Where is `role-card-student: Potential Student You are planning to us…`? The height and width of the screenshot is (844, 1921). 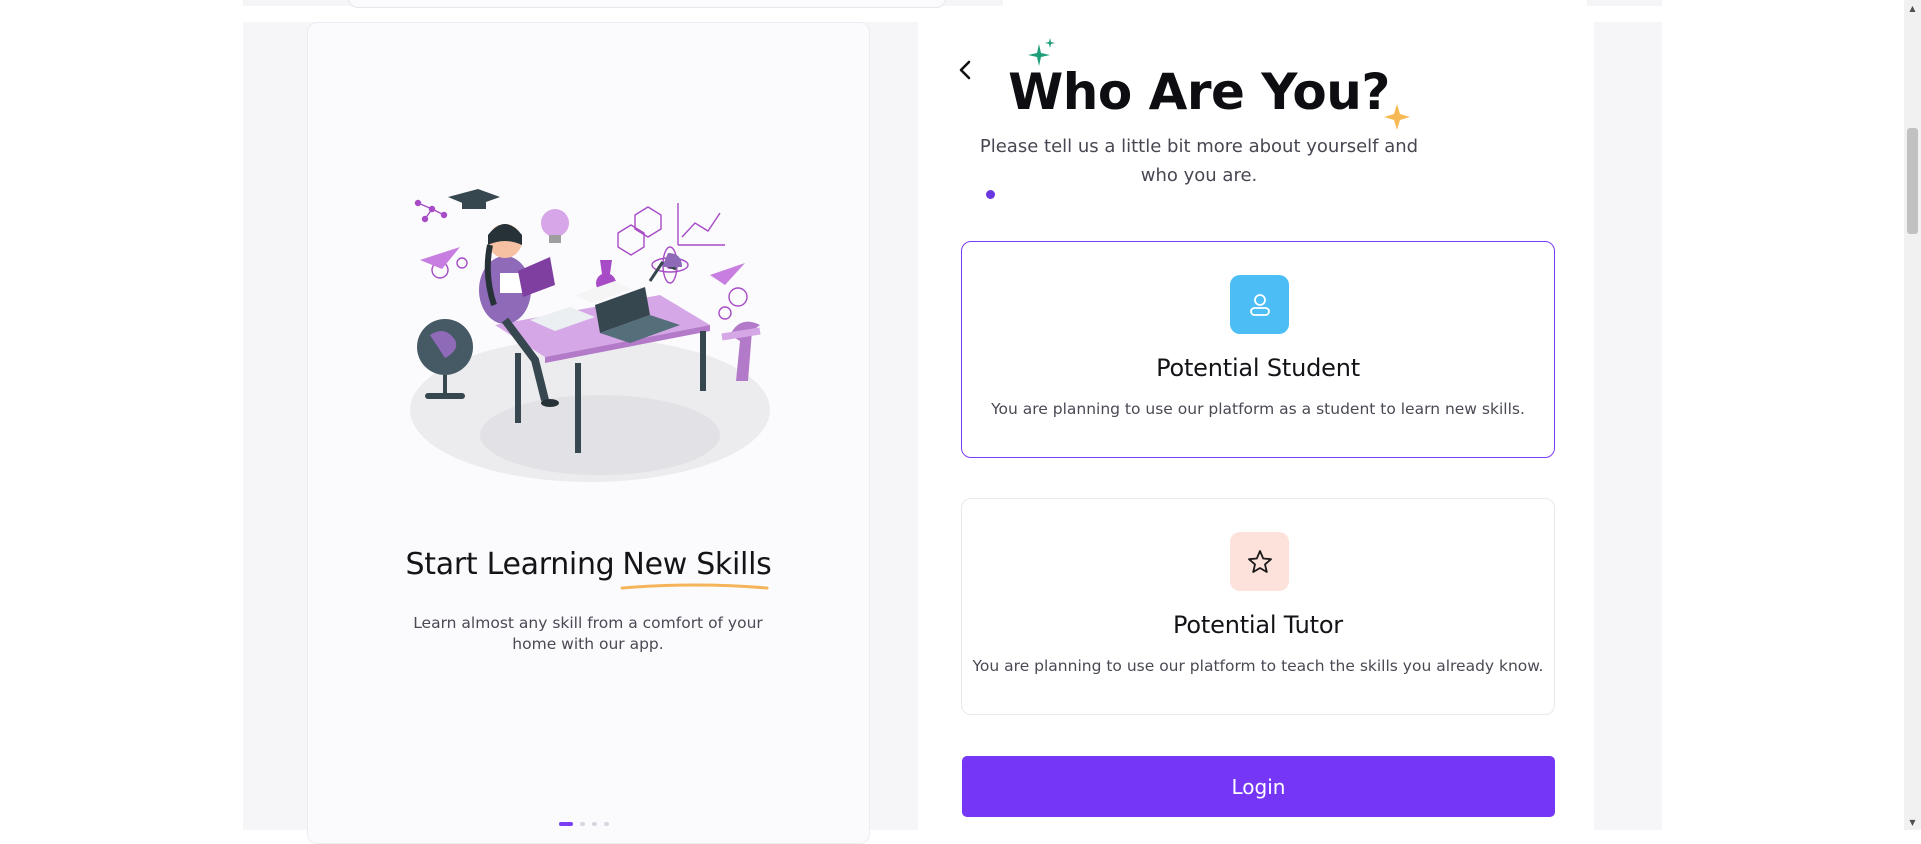
role-card-student: Potential Student You are planning to us… is located at coordinates (1258, 349).